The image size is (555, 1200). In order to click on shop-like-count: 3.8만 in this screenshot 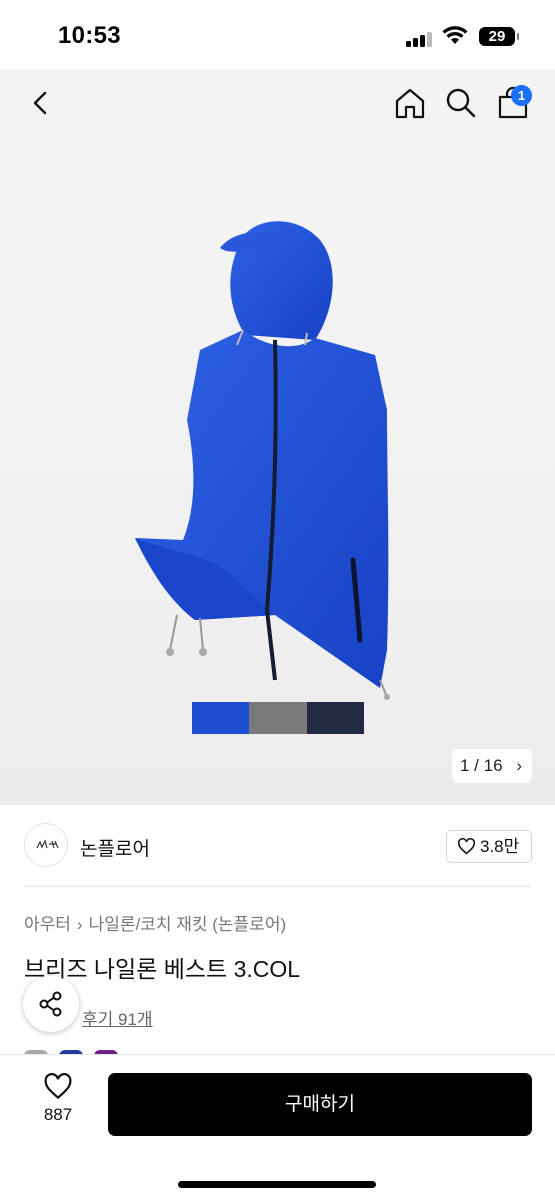, I will do `click(500, 846)`.